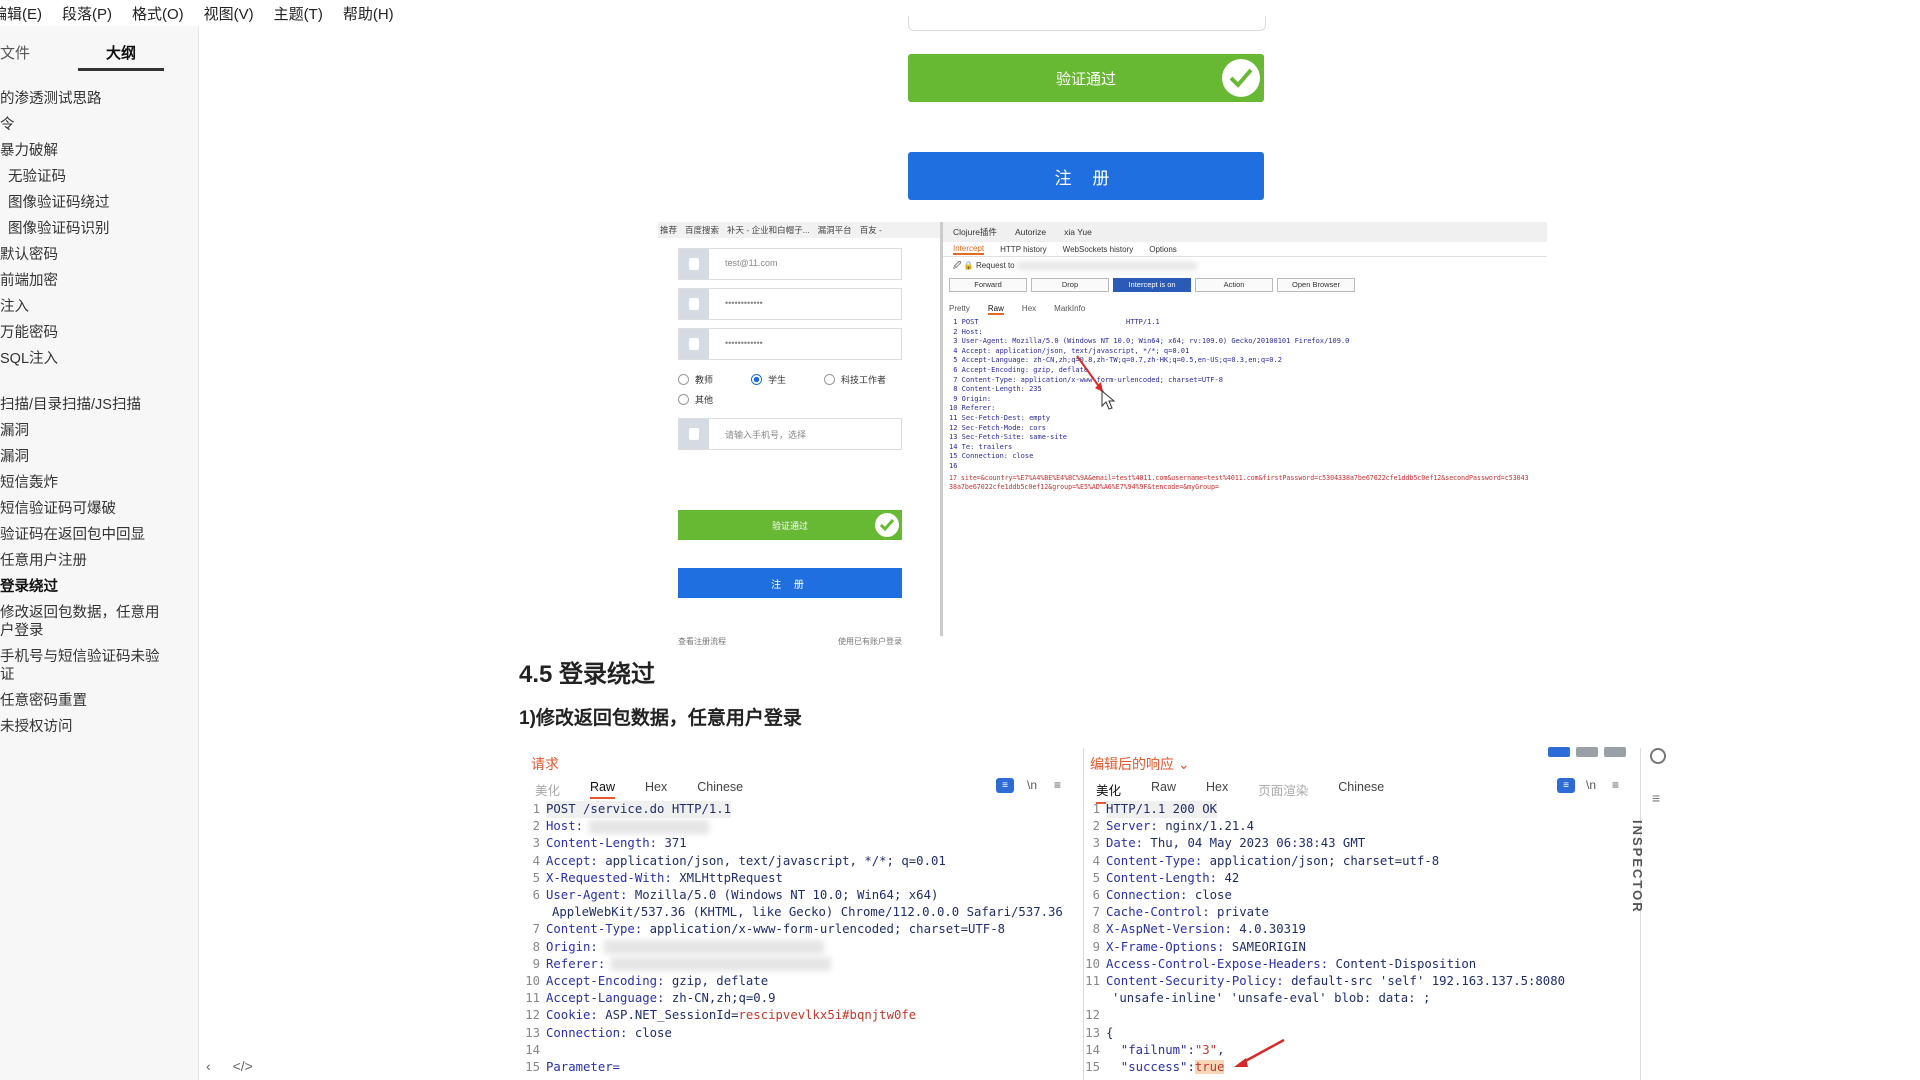 The width and height of the screenshot is (1920, 1080). I want to click on code-key: Cache-Control:, so click(1158, 912).